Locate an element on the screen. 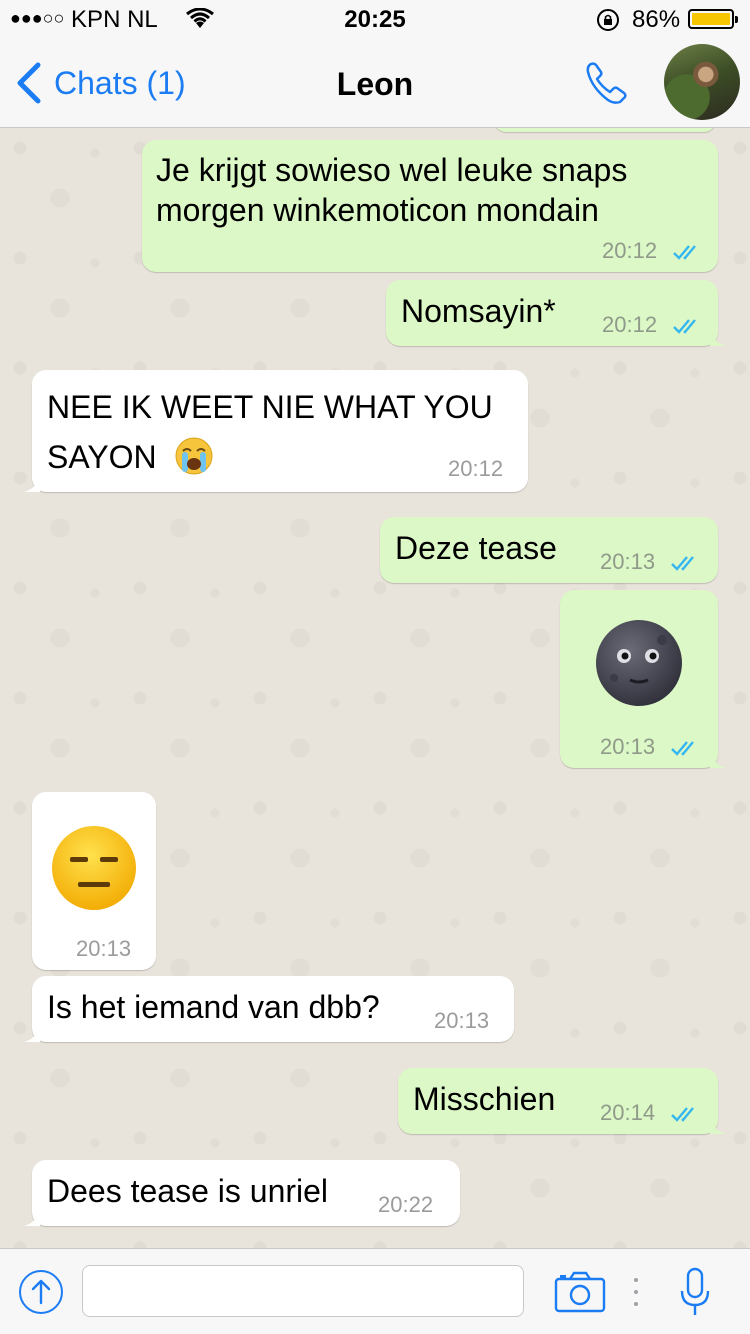 Image resolution: width=750 pixels, height=1334 pixels. message-bubble-outgoing: Nomsayin* 20:12 is located at coordinates (556, 313).